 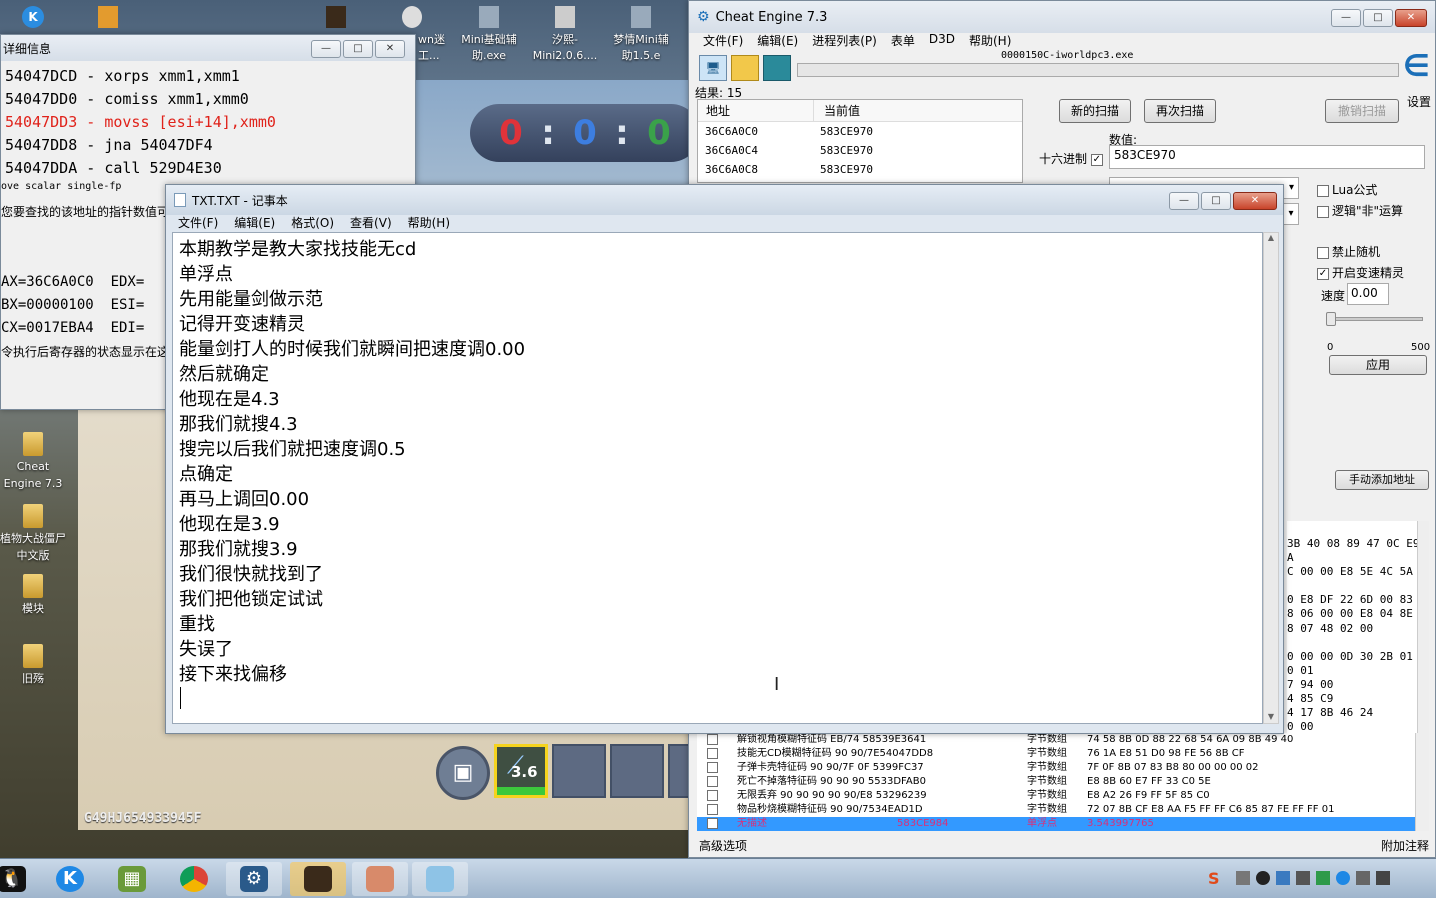 I want to click on app-icon, so click(x=108, y=17).